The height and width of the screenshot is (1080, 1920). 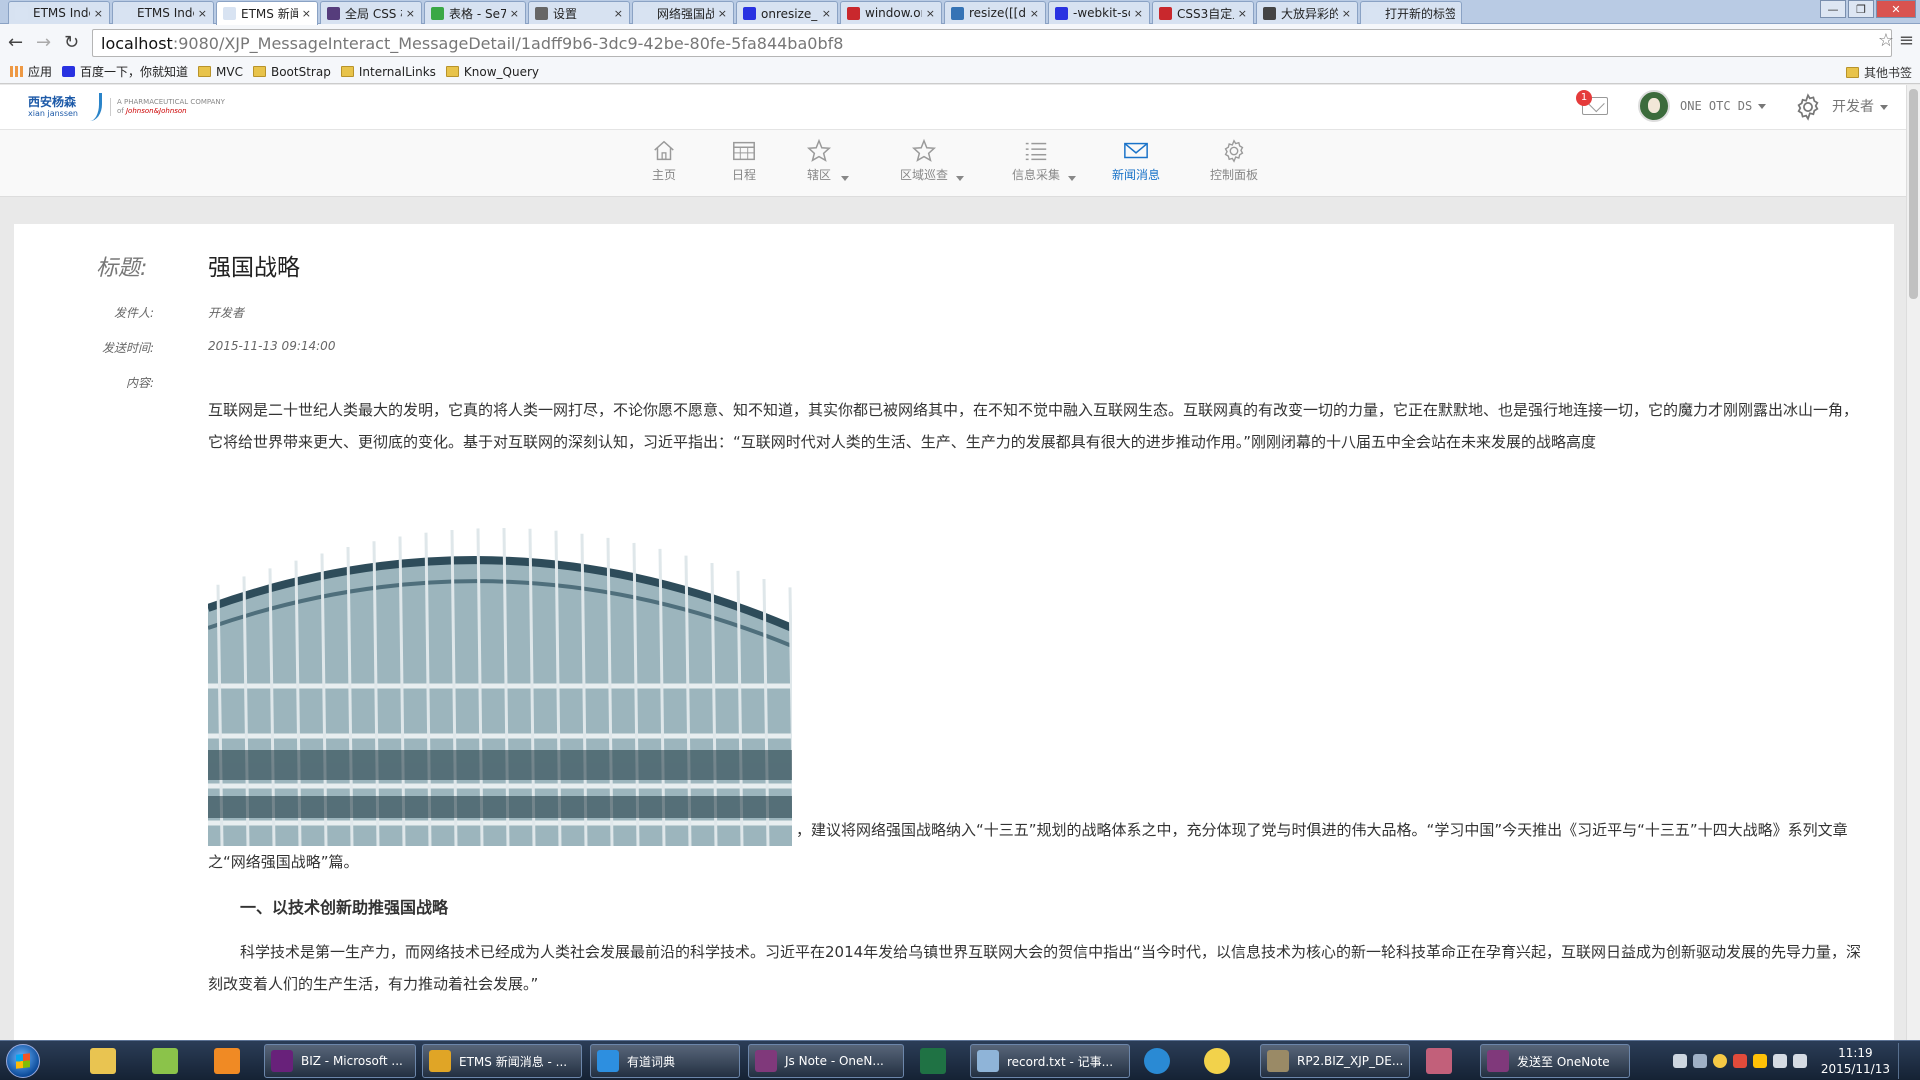 What do you see at coordinates (1723, 106) in the screenshot?
I see `user-menu: ONE OTC DS` at bounding box center [1723, 106].